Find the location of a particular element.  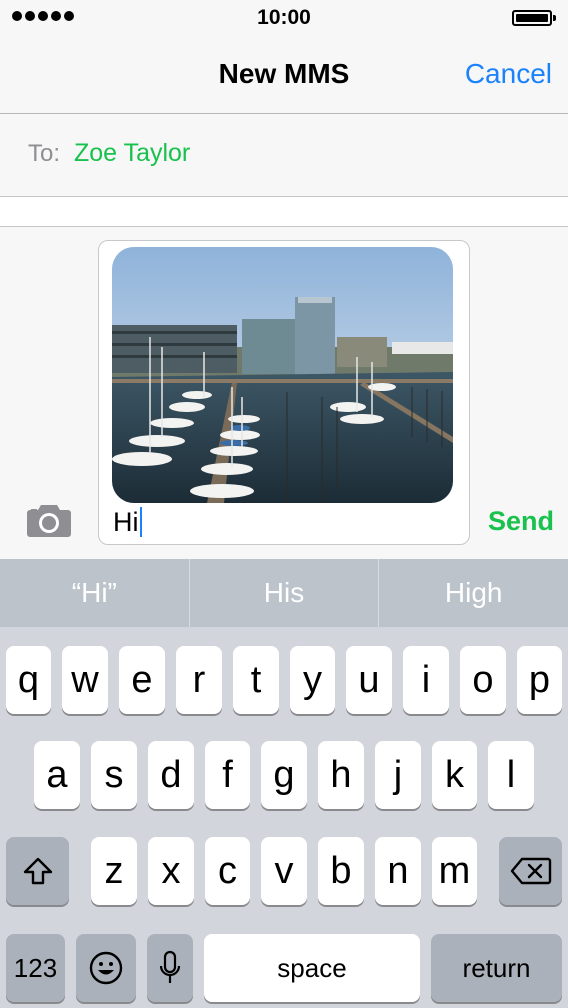

microphone-icon is located at coordinates (170, 966).